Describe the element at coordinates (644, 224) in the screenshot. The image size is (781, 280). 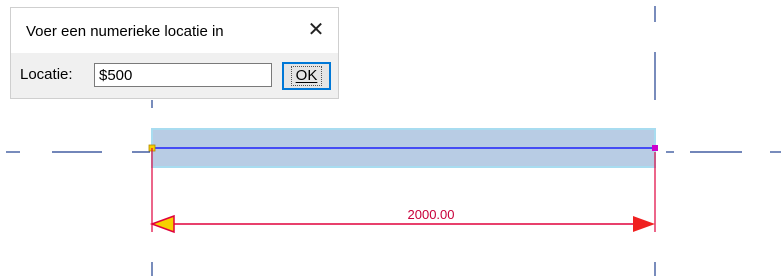
I see `dimension-arrow-right` at that location.